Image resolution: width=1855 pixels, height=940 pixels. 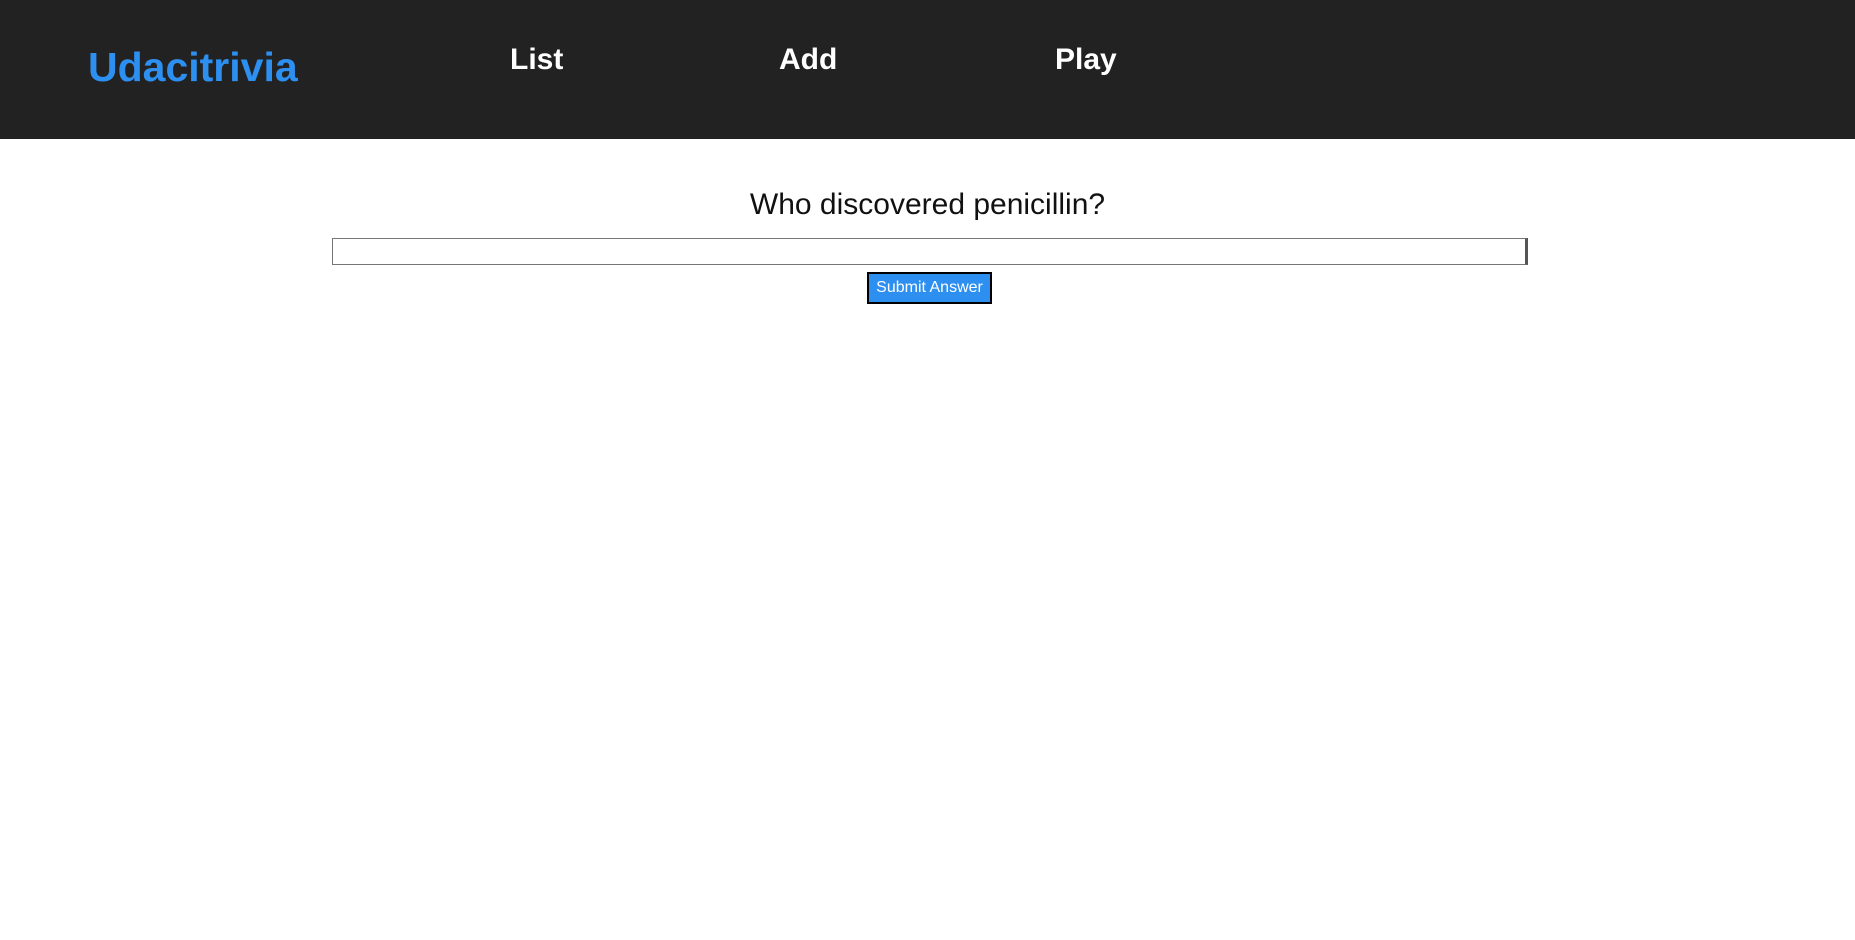 What do you see at coordinates (536, 60) in the screenshot?
I see `nav-link-list: List` at bounding box center [536, 60].